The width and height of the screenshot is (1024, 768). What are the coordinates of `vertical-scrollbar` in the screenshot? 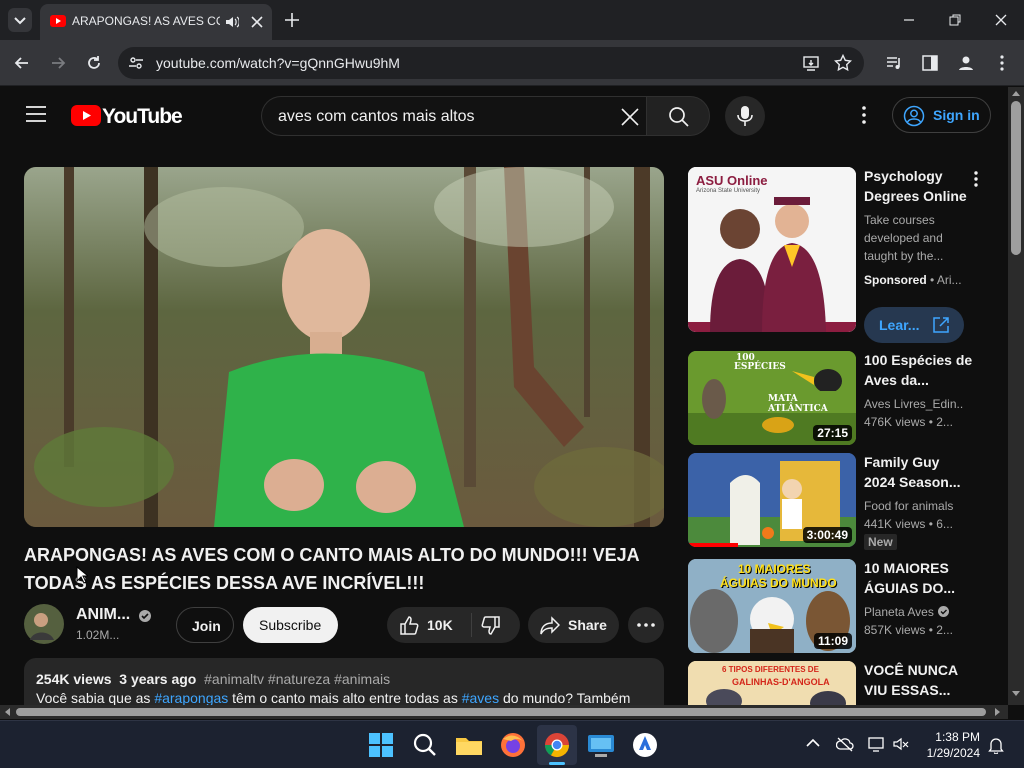 It's located at (1016, 396).